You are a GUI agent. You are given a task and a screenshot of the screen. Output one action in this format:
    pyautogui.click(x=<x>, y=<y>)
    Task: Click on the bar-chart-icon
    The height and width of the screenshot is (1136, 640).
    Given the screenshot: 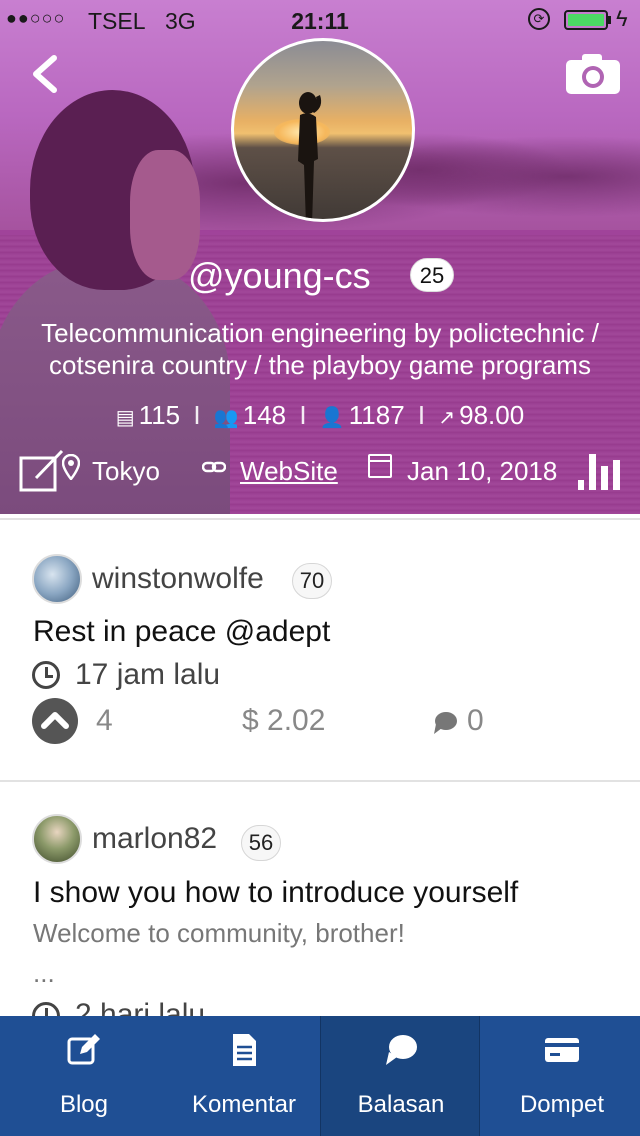 What is the action you would take?
    pyautogui.click(x=599, y=472)
    